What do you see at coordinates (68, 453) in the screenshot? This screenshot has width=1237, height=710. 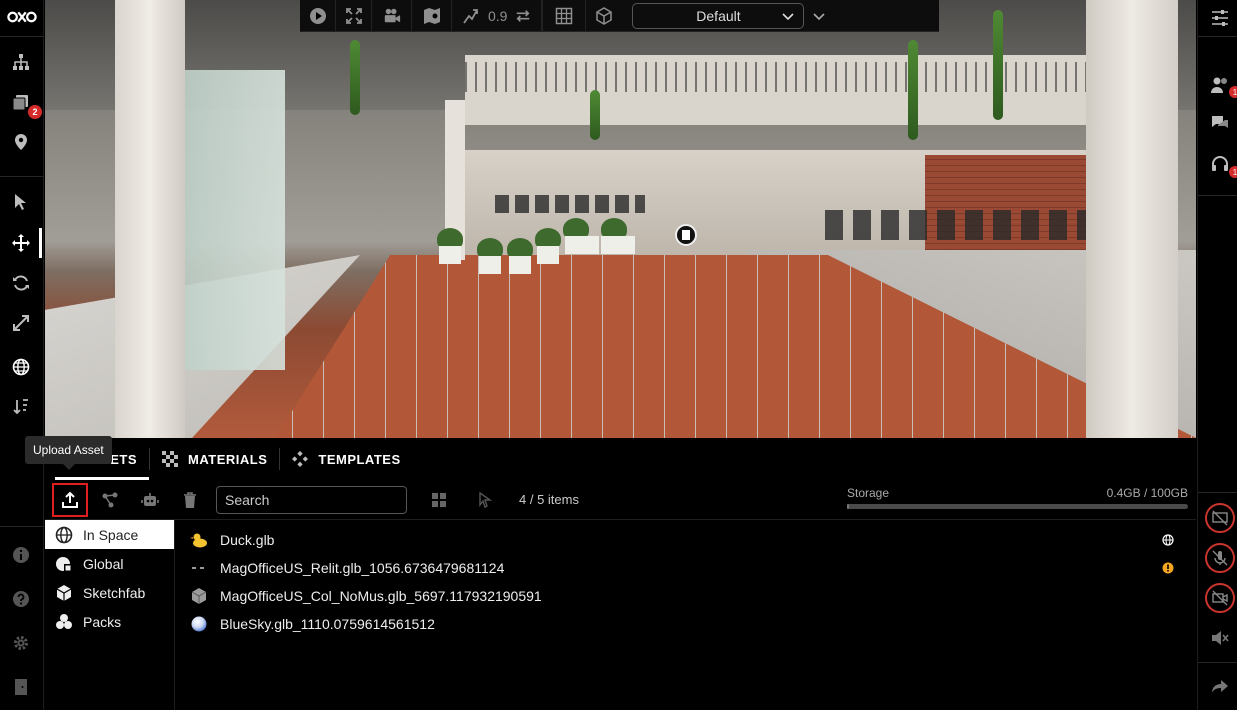 I see `upload-asset-tooltip: Upload Asset` at bounding box center [68, 453].